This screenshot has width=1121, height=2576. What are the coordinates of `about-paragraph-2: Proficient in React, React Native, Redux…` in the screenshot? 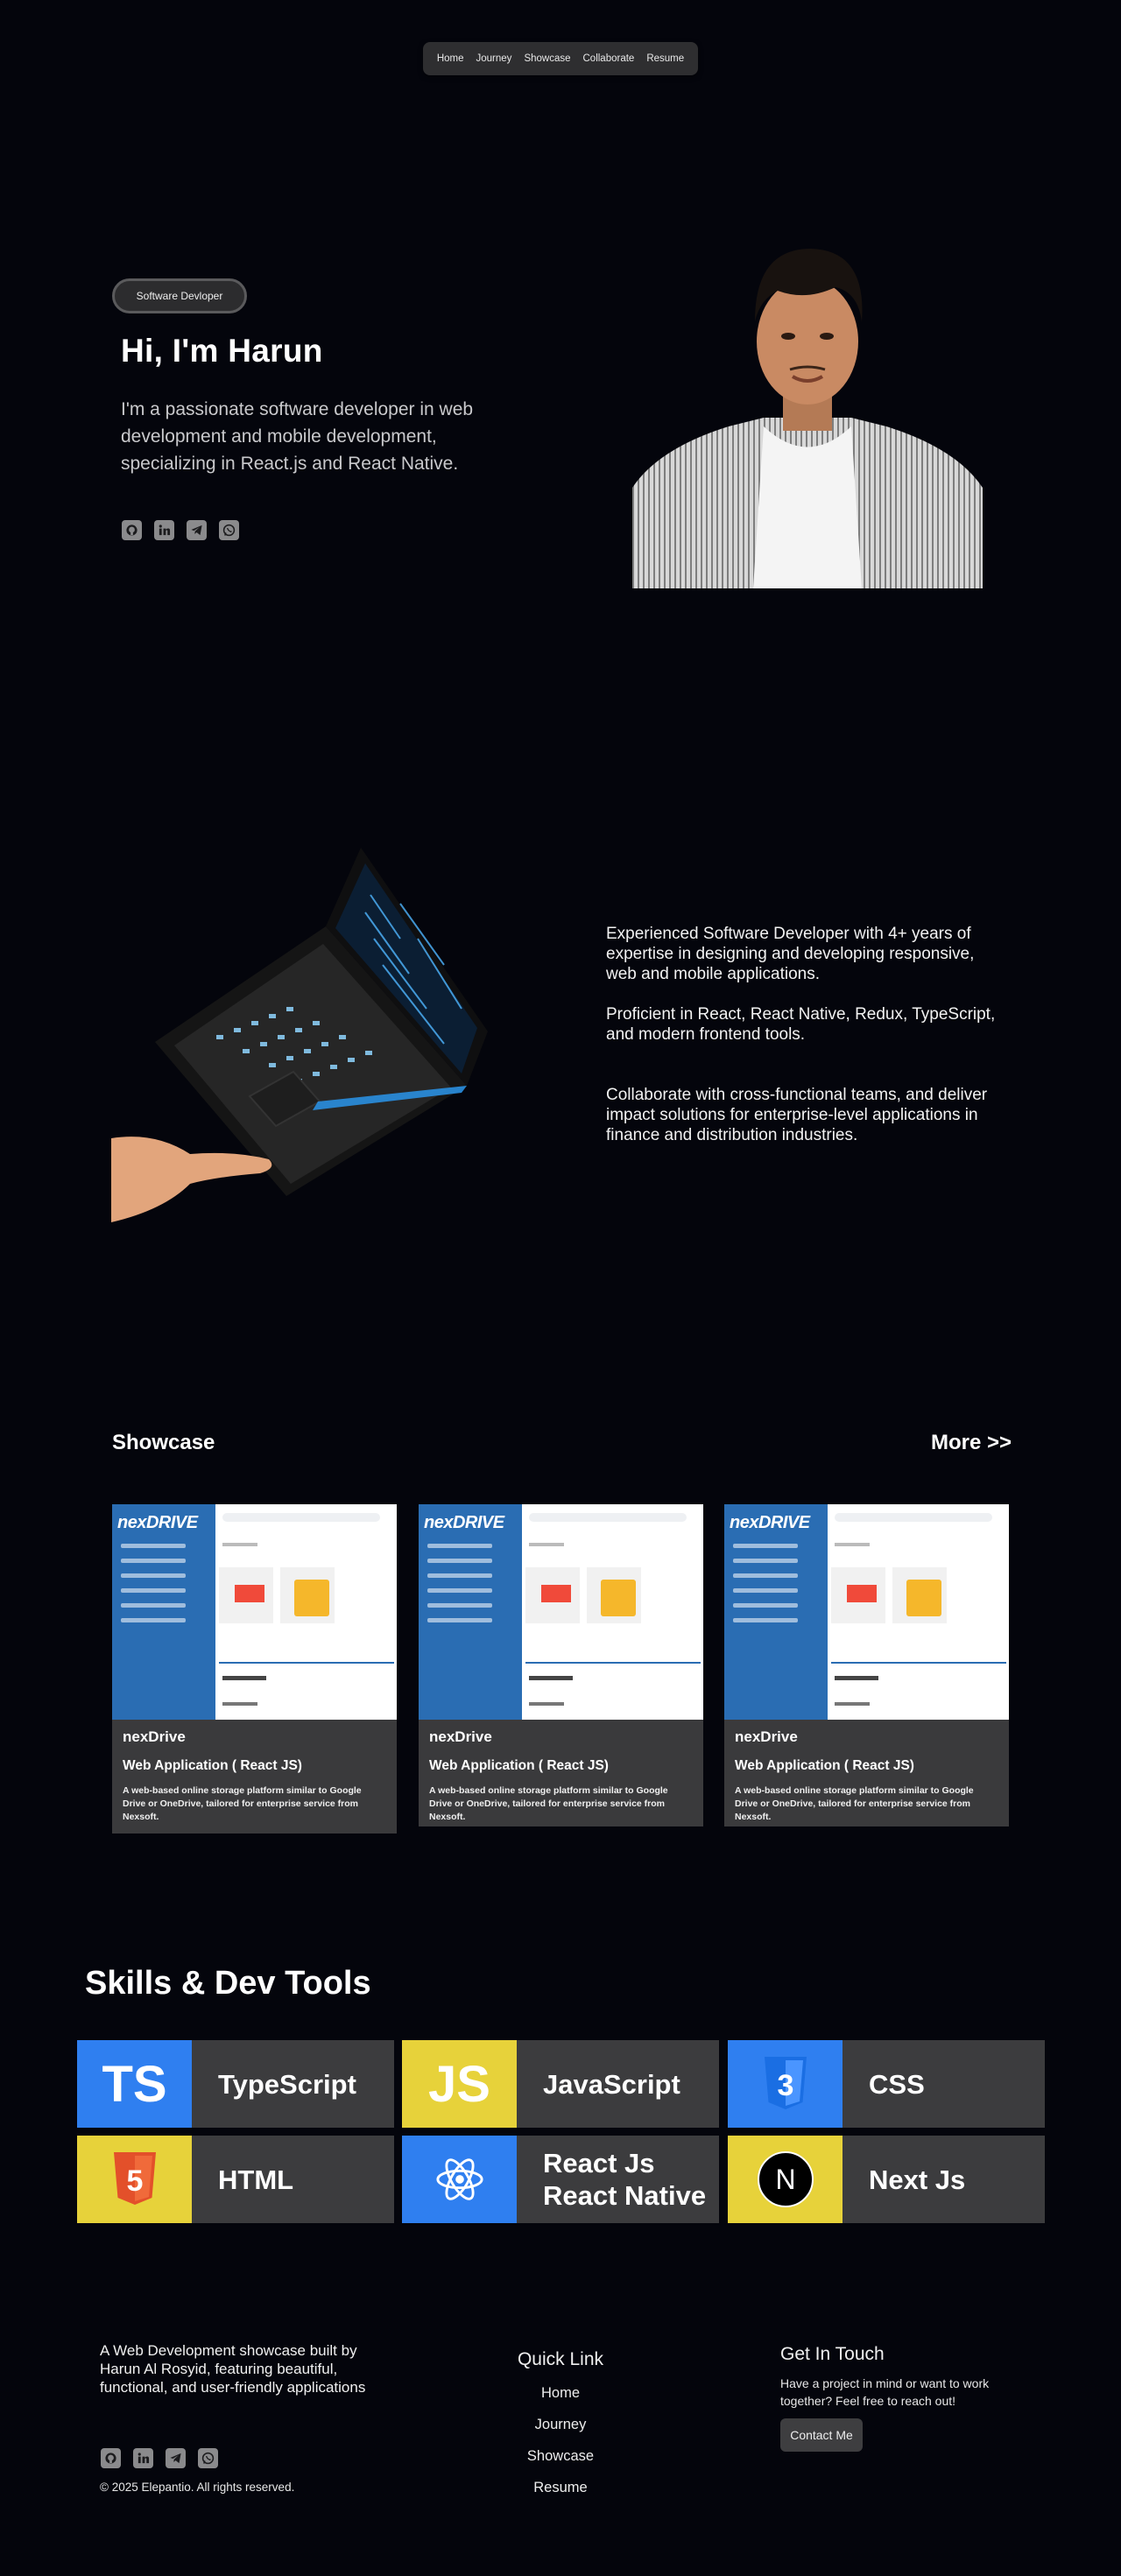 It's located at (801, 1024).